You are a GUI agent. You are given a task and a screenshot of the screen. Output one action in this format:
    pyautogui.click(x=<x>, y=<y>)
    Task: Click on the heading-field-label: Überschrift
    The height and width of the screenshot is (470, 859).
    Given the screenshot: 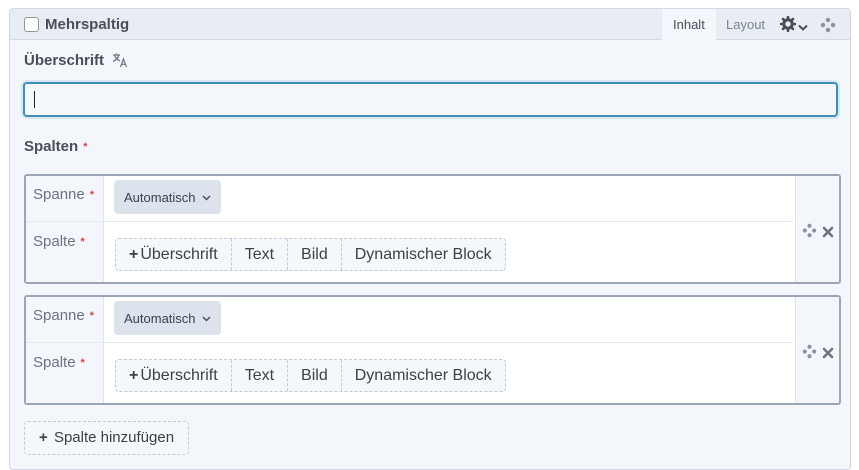 What is the action you would take?
    pyautogui.click(x=76, y=62)
    